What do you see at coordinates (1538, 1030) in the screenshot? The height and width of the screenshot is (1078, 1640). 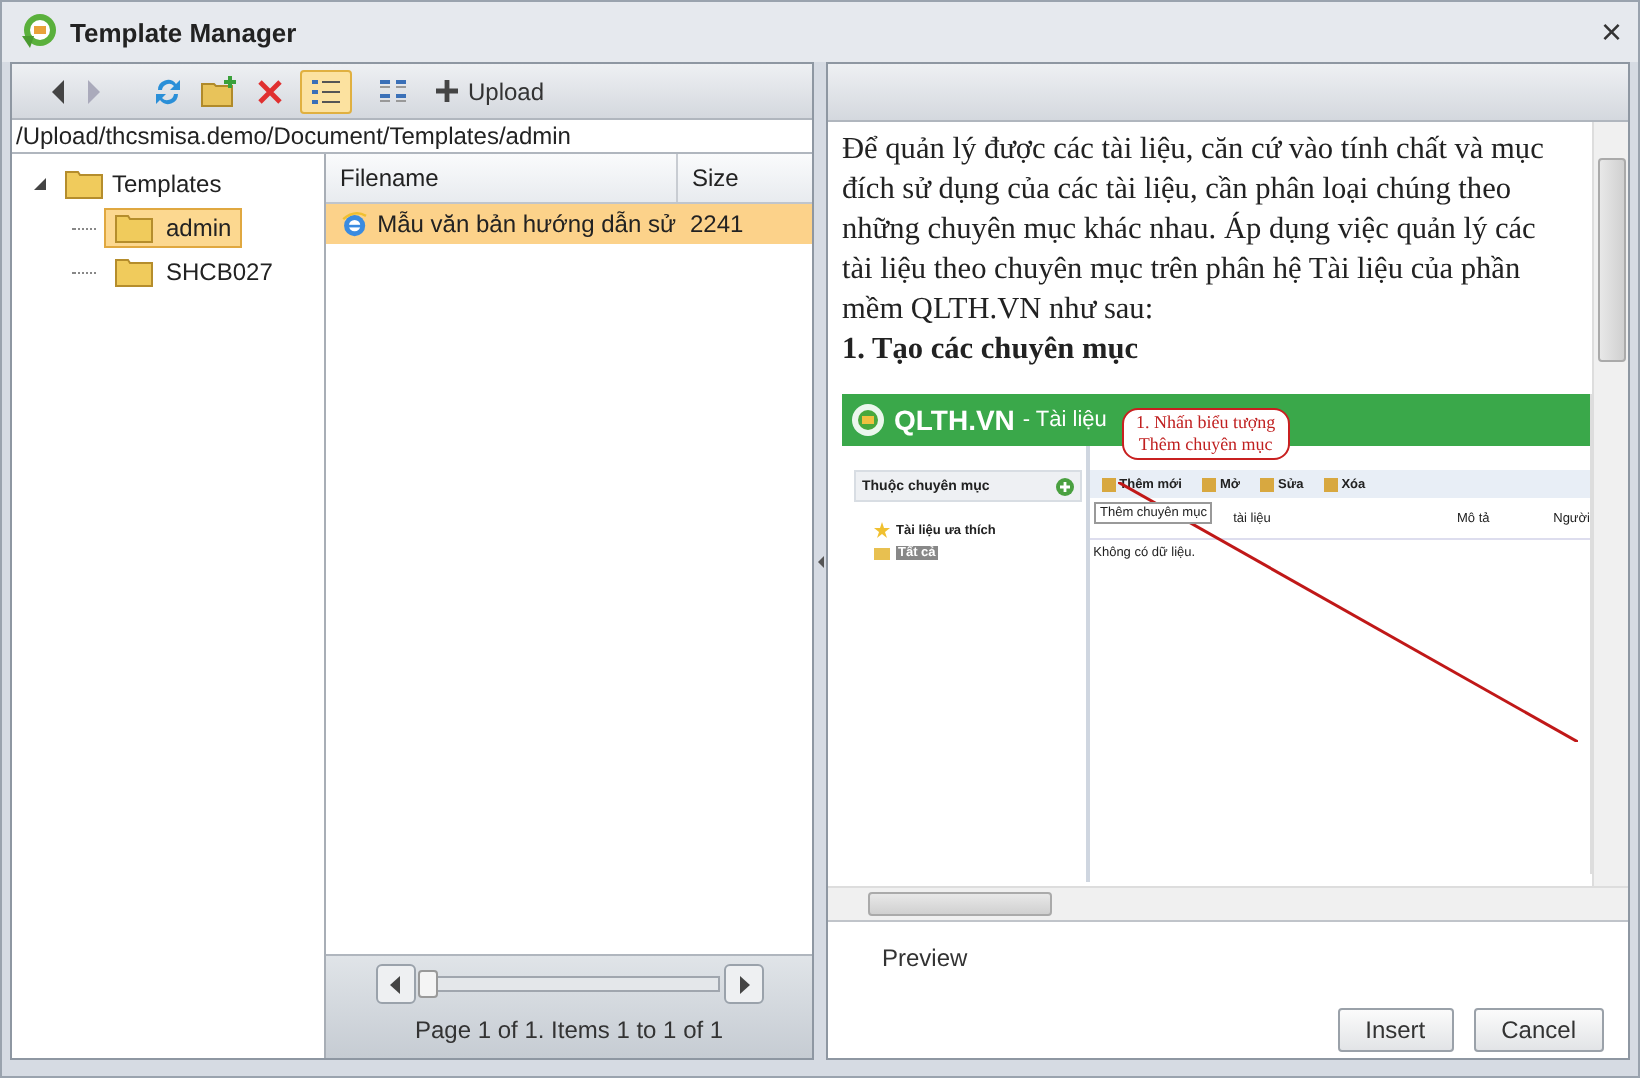 I see `cancel-button: Cancel` at bounding box center [1538, 1030].